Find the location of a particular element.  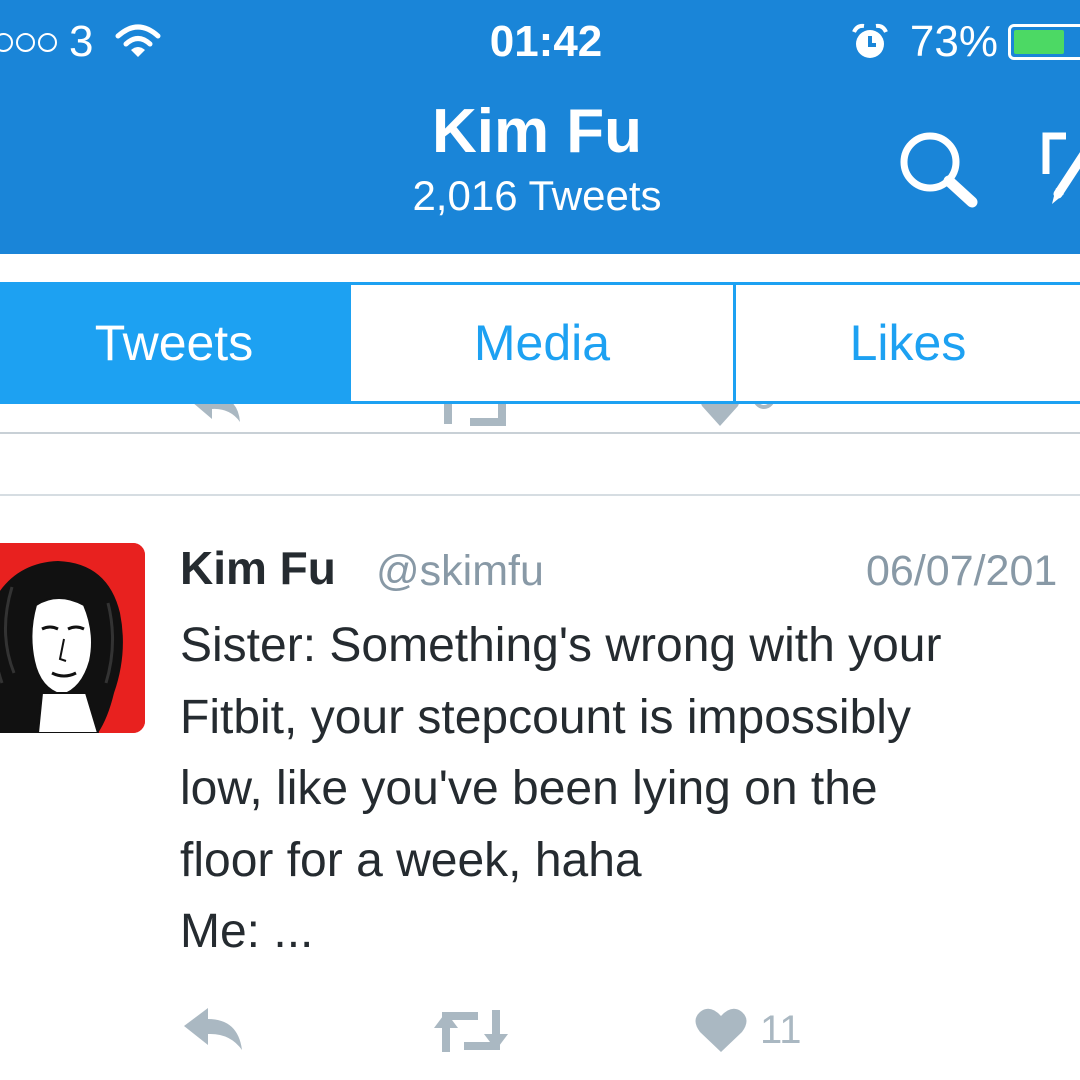

reply-button is located at coordinates (213, 1030).